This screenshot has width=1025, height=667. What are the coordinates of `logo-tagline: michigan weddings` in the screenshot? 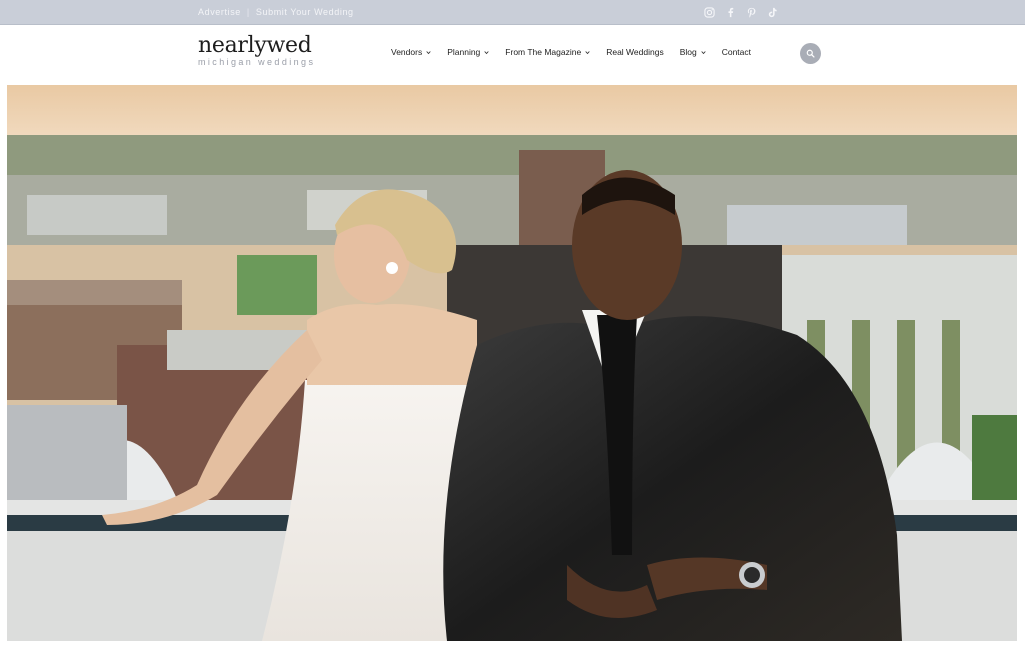 It's located at (257, 62).